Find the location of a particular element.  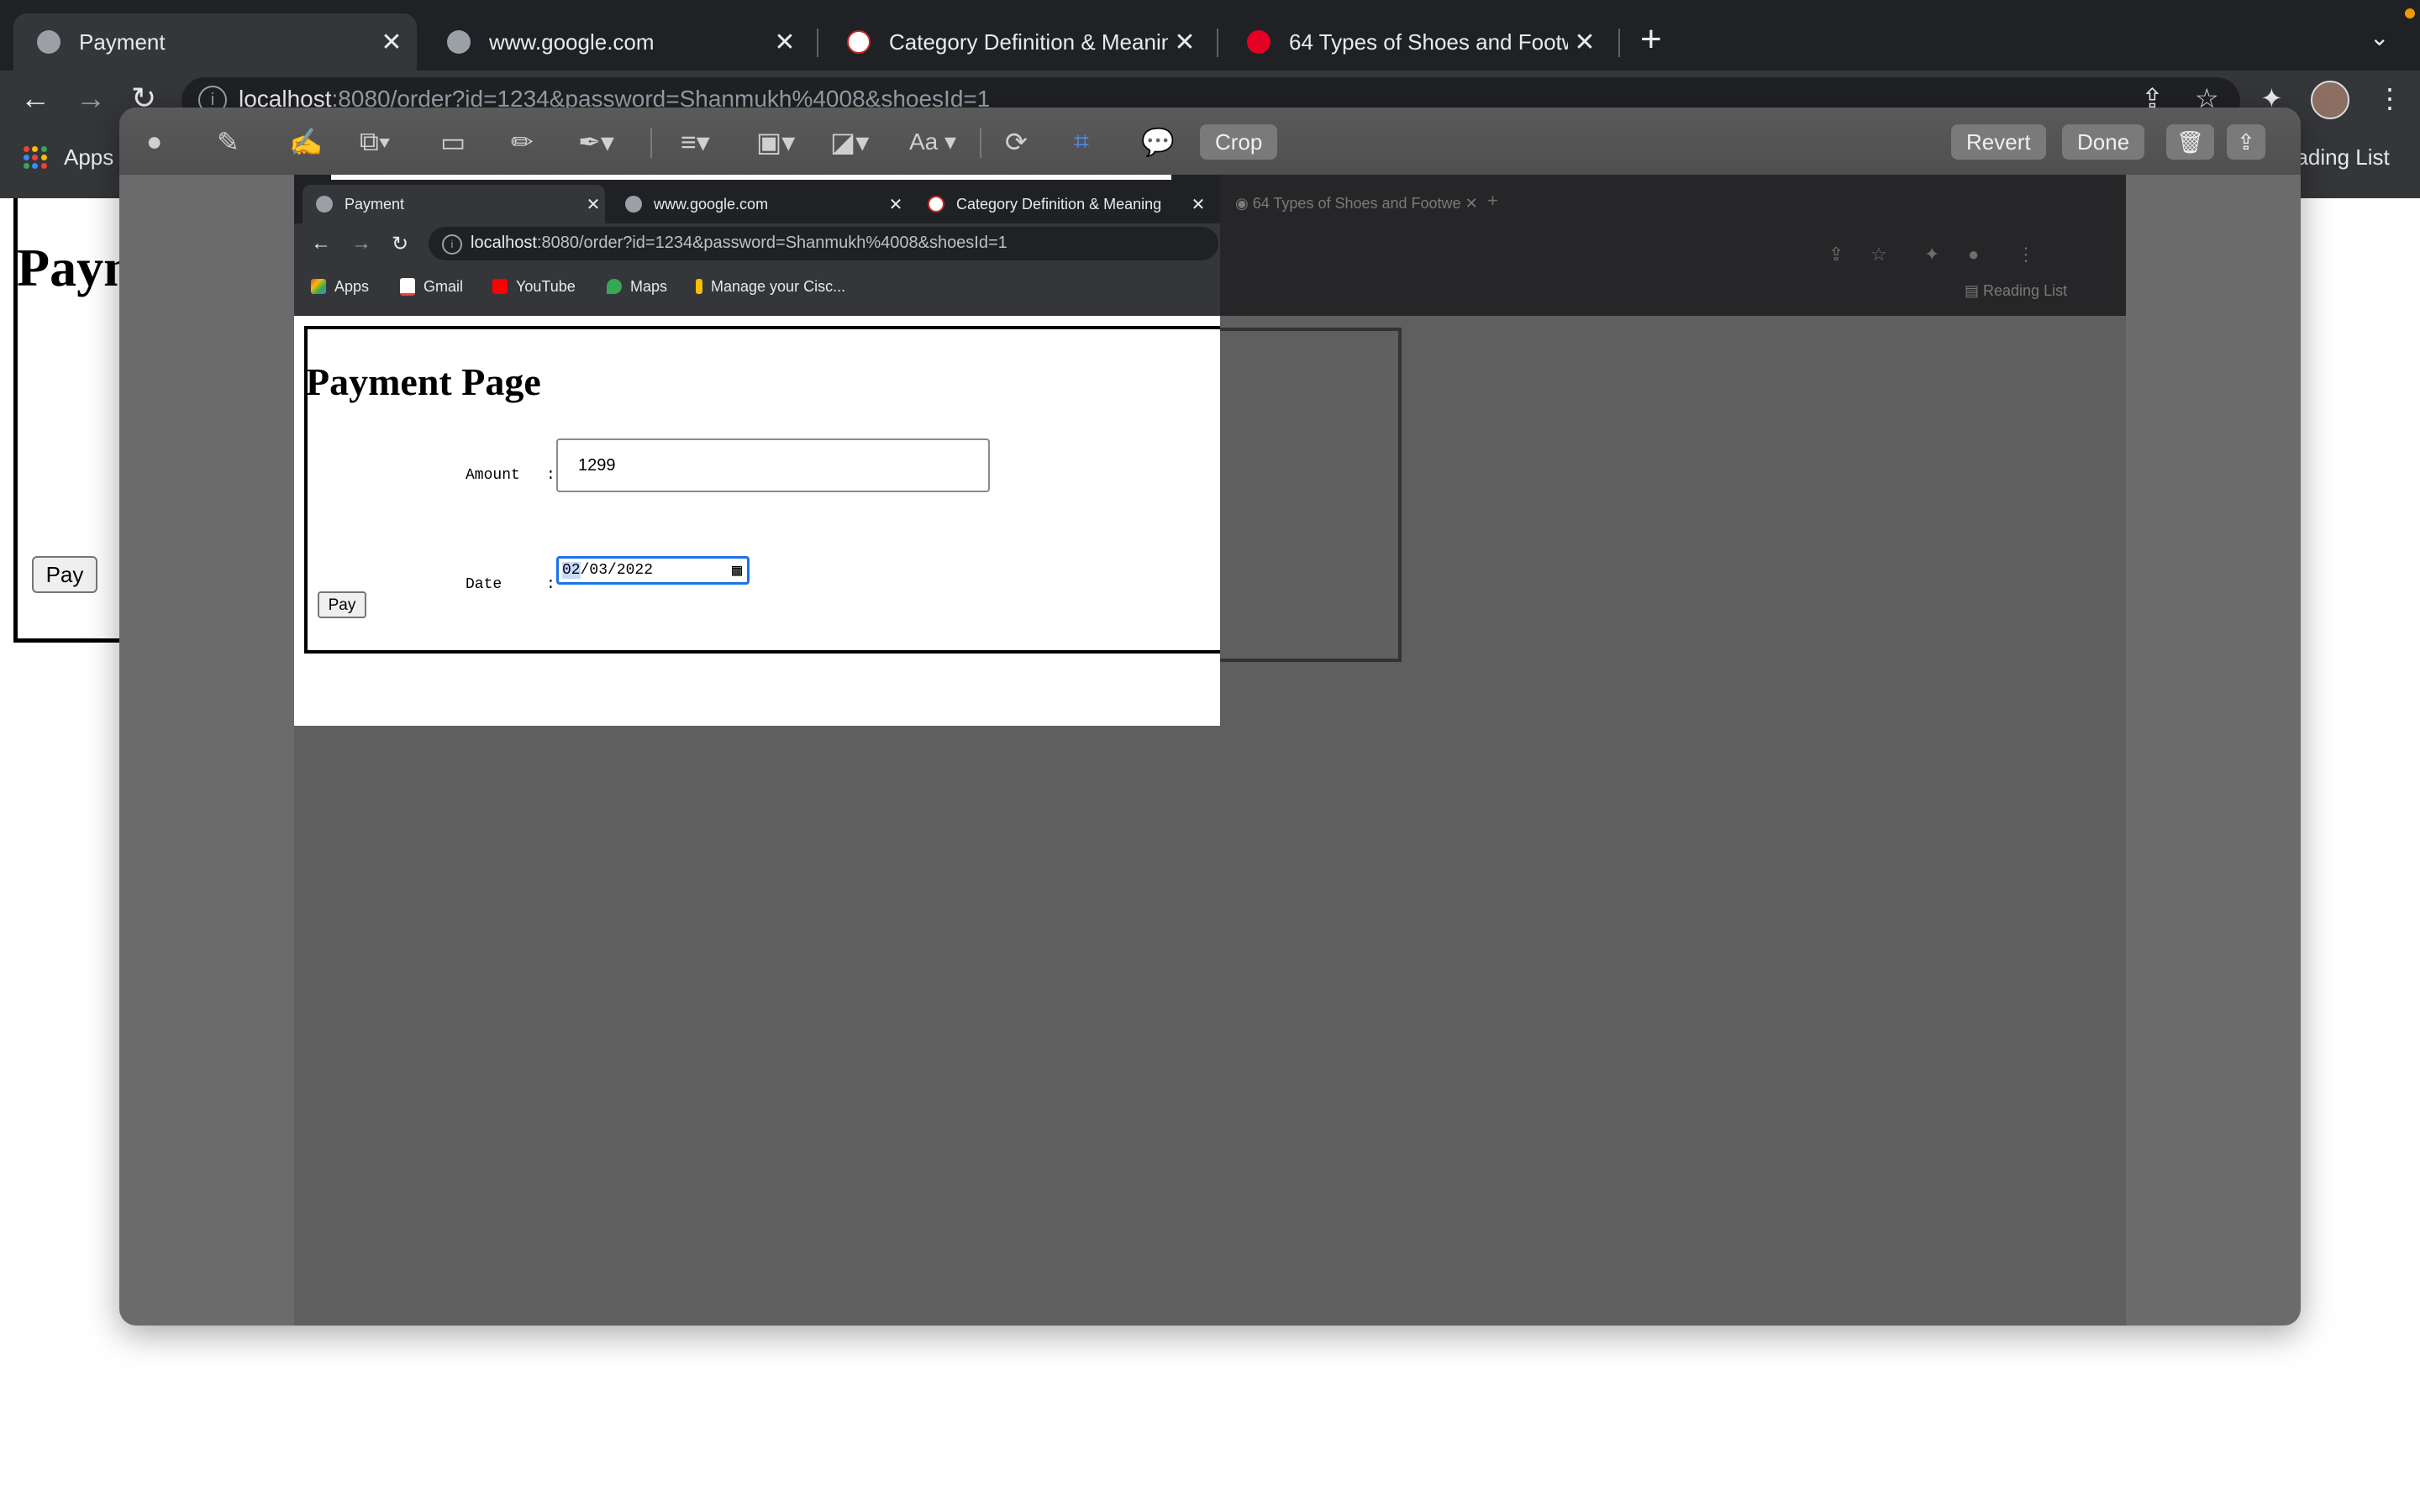

bookmark-gmail: Gmail is located at coordinates (432, 286).